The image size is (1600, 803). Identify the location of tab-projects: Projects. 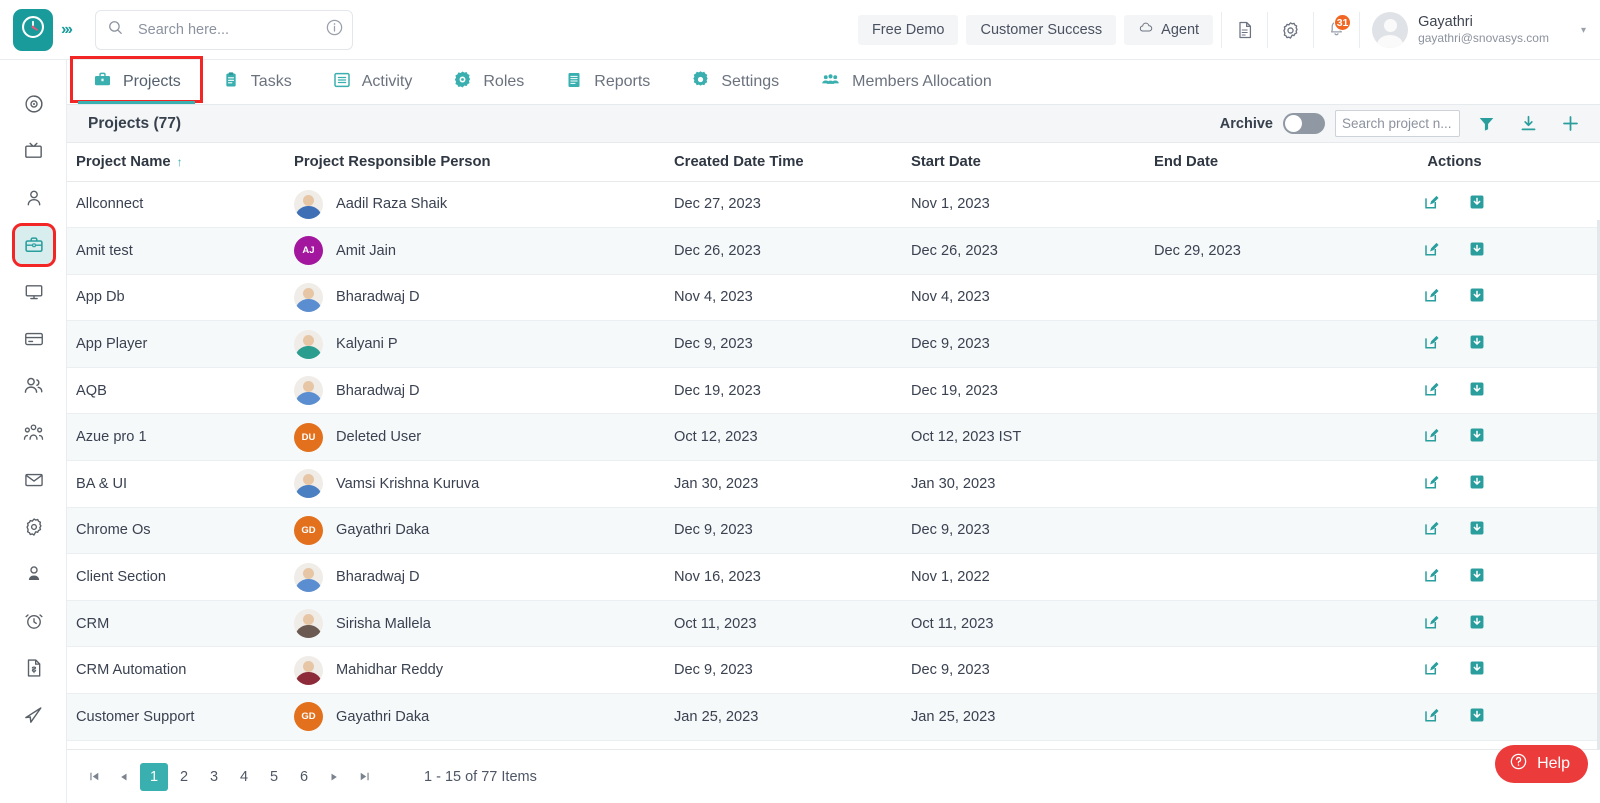
(136, 80).